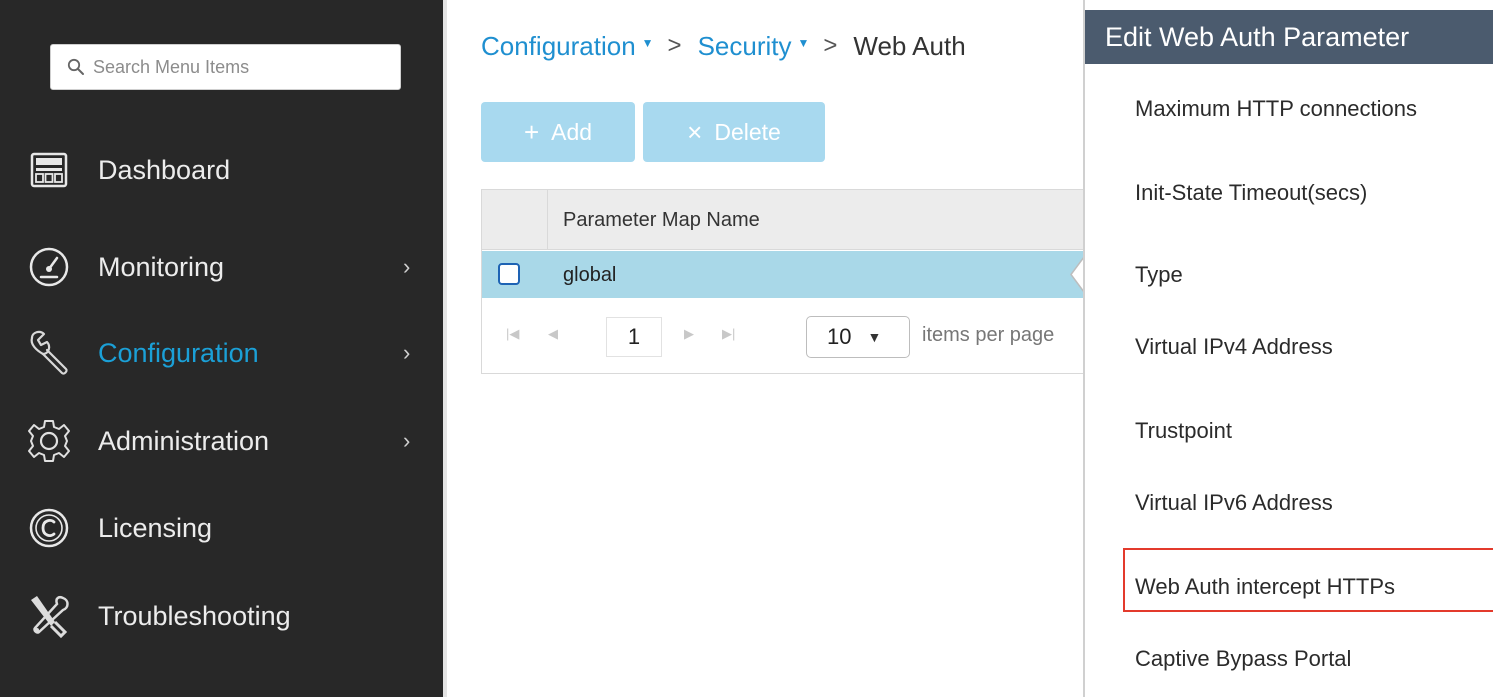  I want to click on add-button: + Add, so click(558, 132).